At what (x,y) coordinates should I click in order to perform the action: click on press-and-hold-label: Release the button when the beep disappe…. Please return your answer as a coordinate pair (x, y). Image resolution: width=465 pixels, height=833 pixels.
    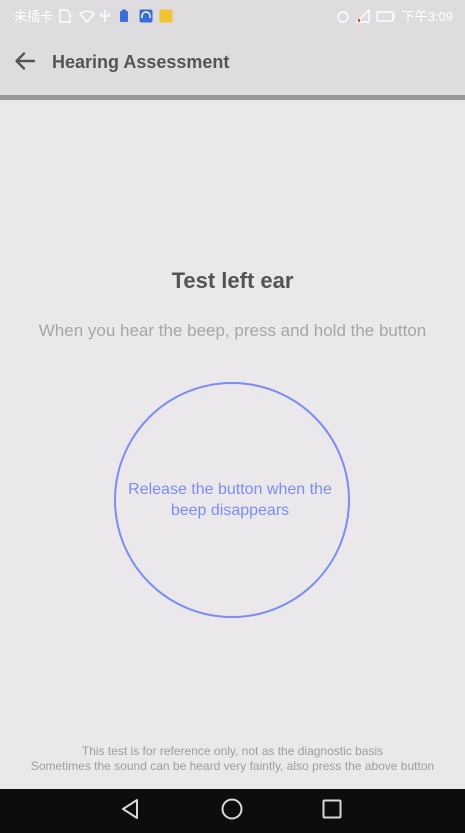
    Looking at the image, I should click on (230, 500).